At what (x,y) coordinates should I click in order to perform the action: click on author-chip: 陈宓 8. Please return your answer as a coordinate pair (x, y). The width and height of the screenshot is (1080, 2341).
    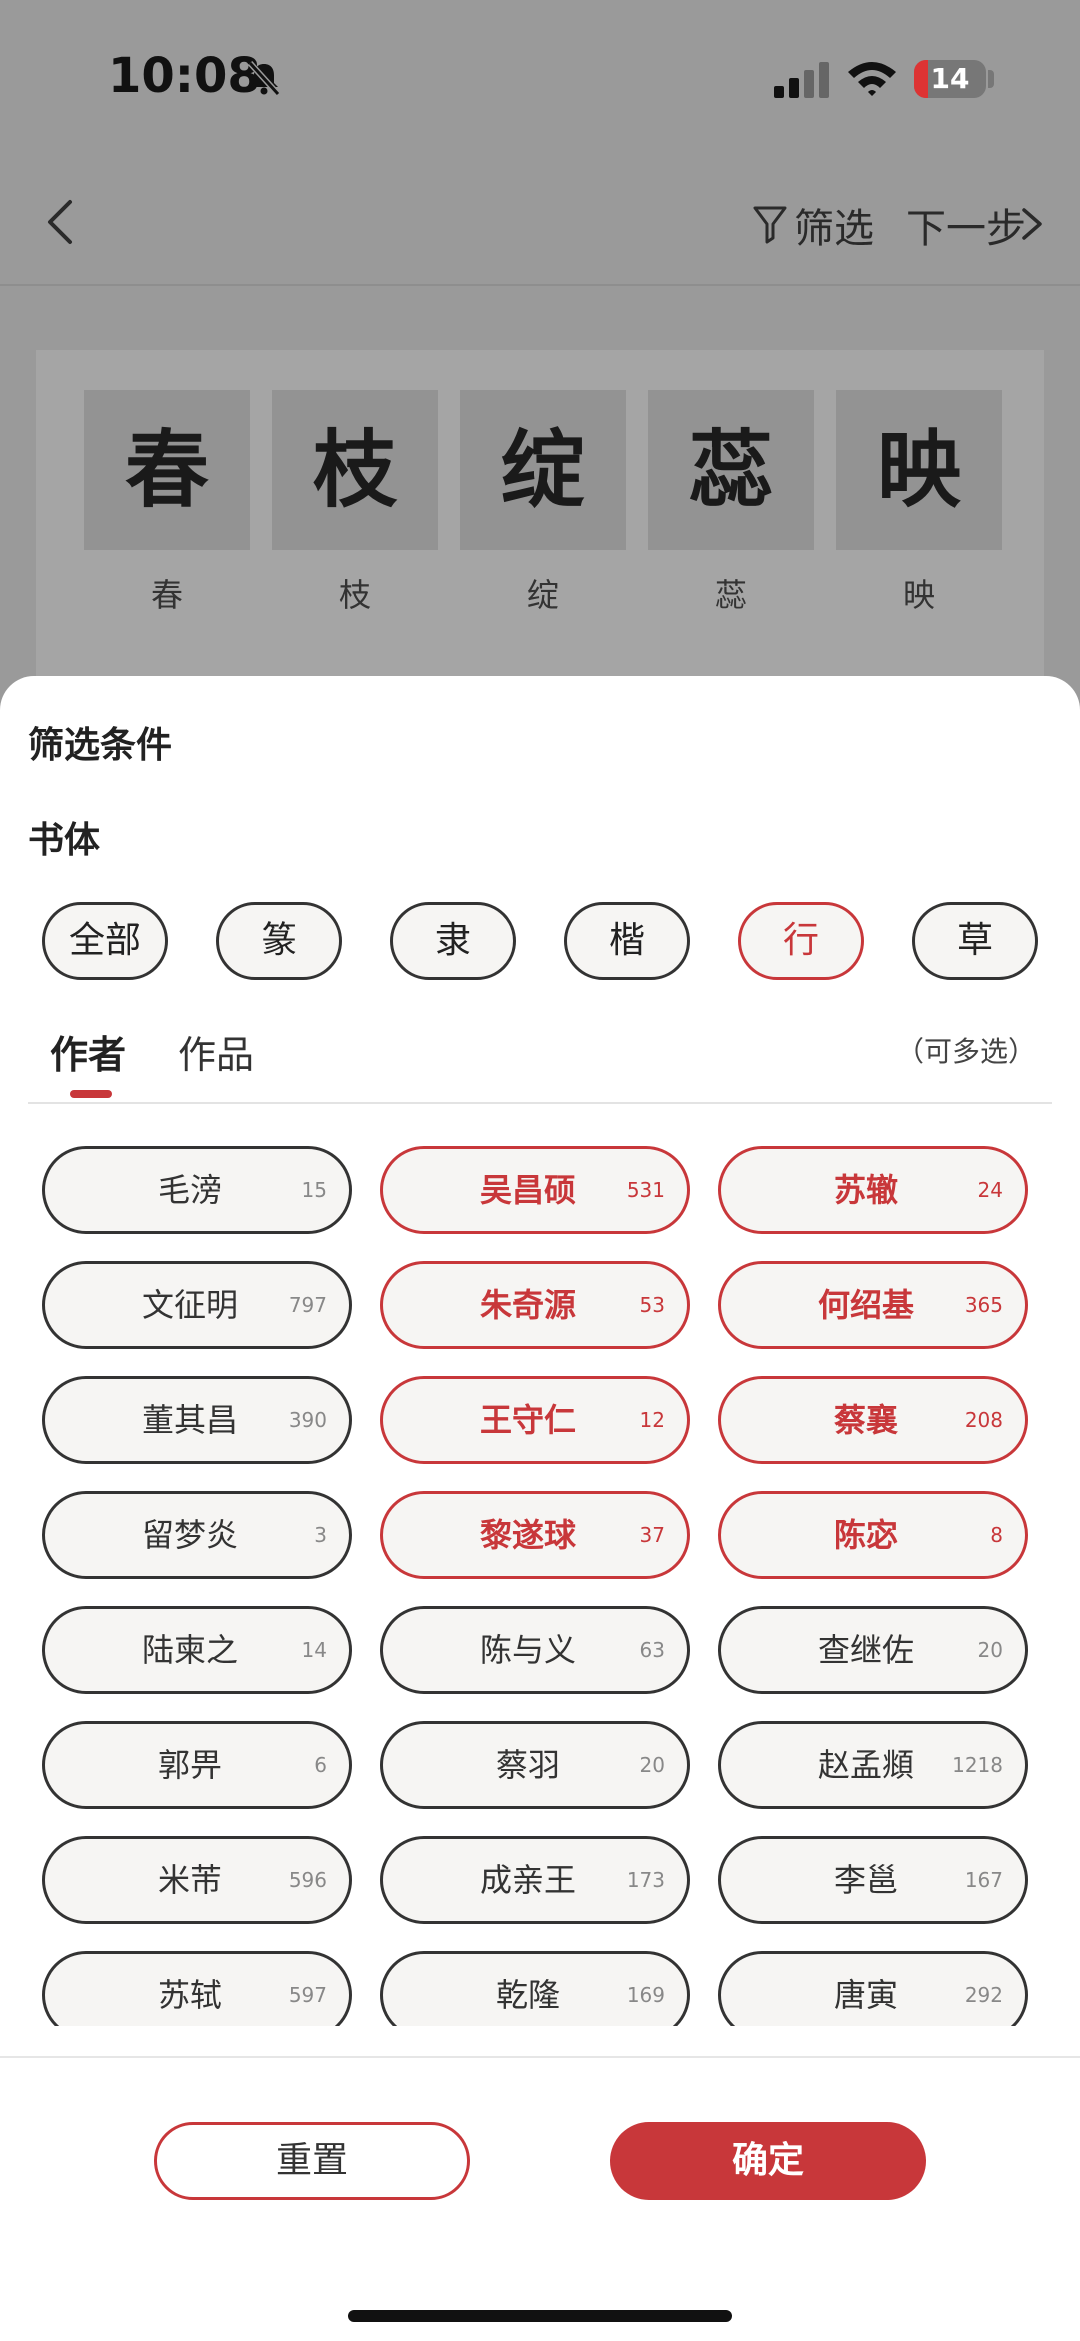
    Looking at the image, I should click on (873, 1535).